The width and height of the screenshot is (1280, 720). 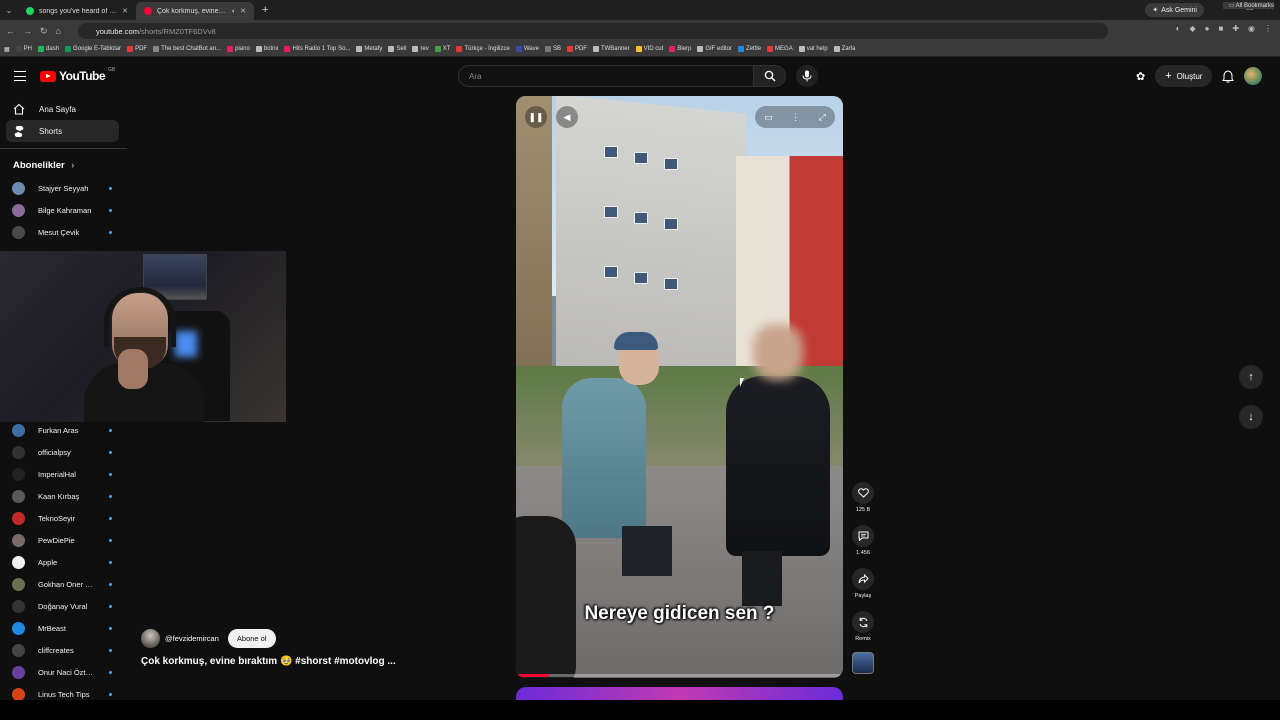 What do you see at coordinates (265, 10) in the screenshot?
I see `new-tab-button: +` at bounding box center [265, 10].